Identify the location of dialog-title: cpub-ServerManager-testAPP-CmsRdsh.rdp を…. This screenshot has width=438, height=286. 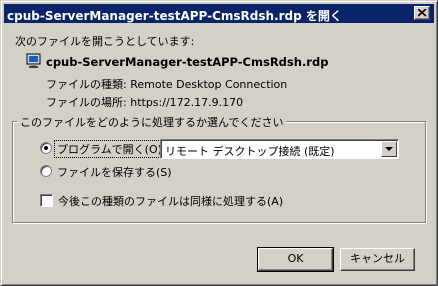
(219, 13).